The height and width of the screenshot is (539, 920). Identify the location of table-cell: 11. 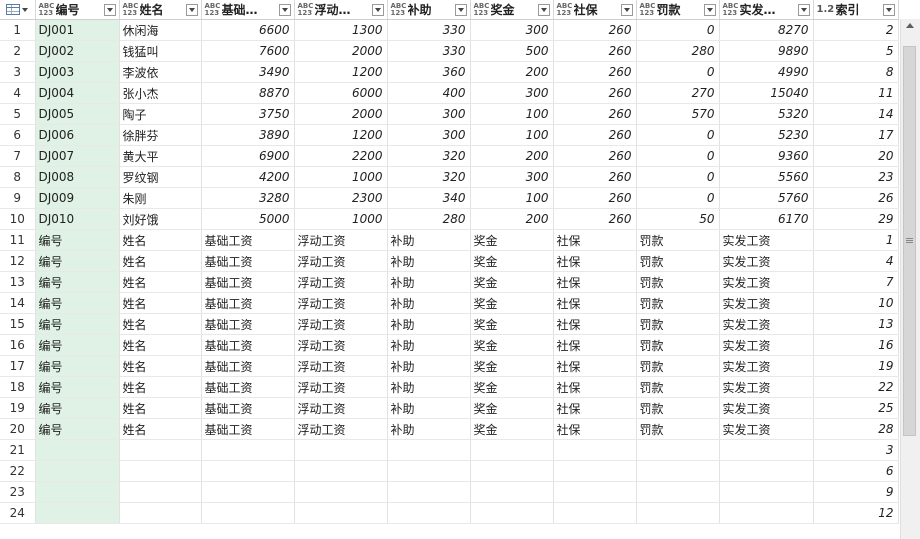
(856, 93).